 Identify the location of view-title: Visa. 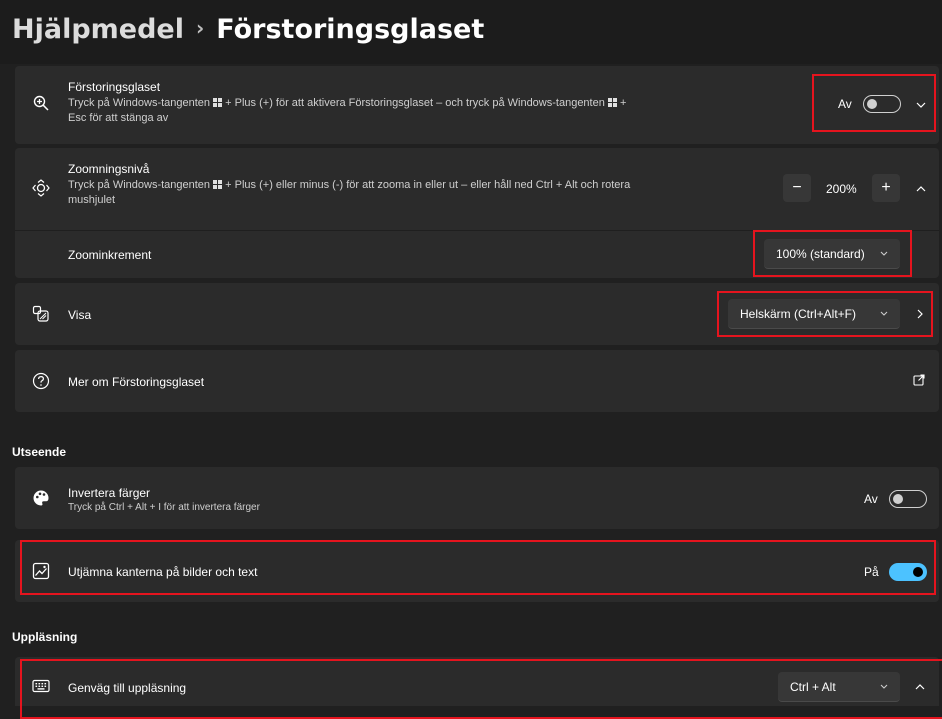
(80, 315).